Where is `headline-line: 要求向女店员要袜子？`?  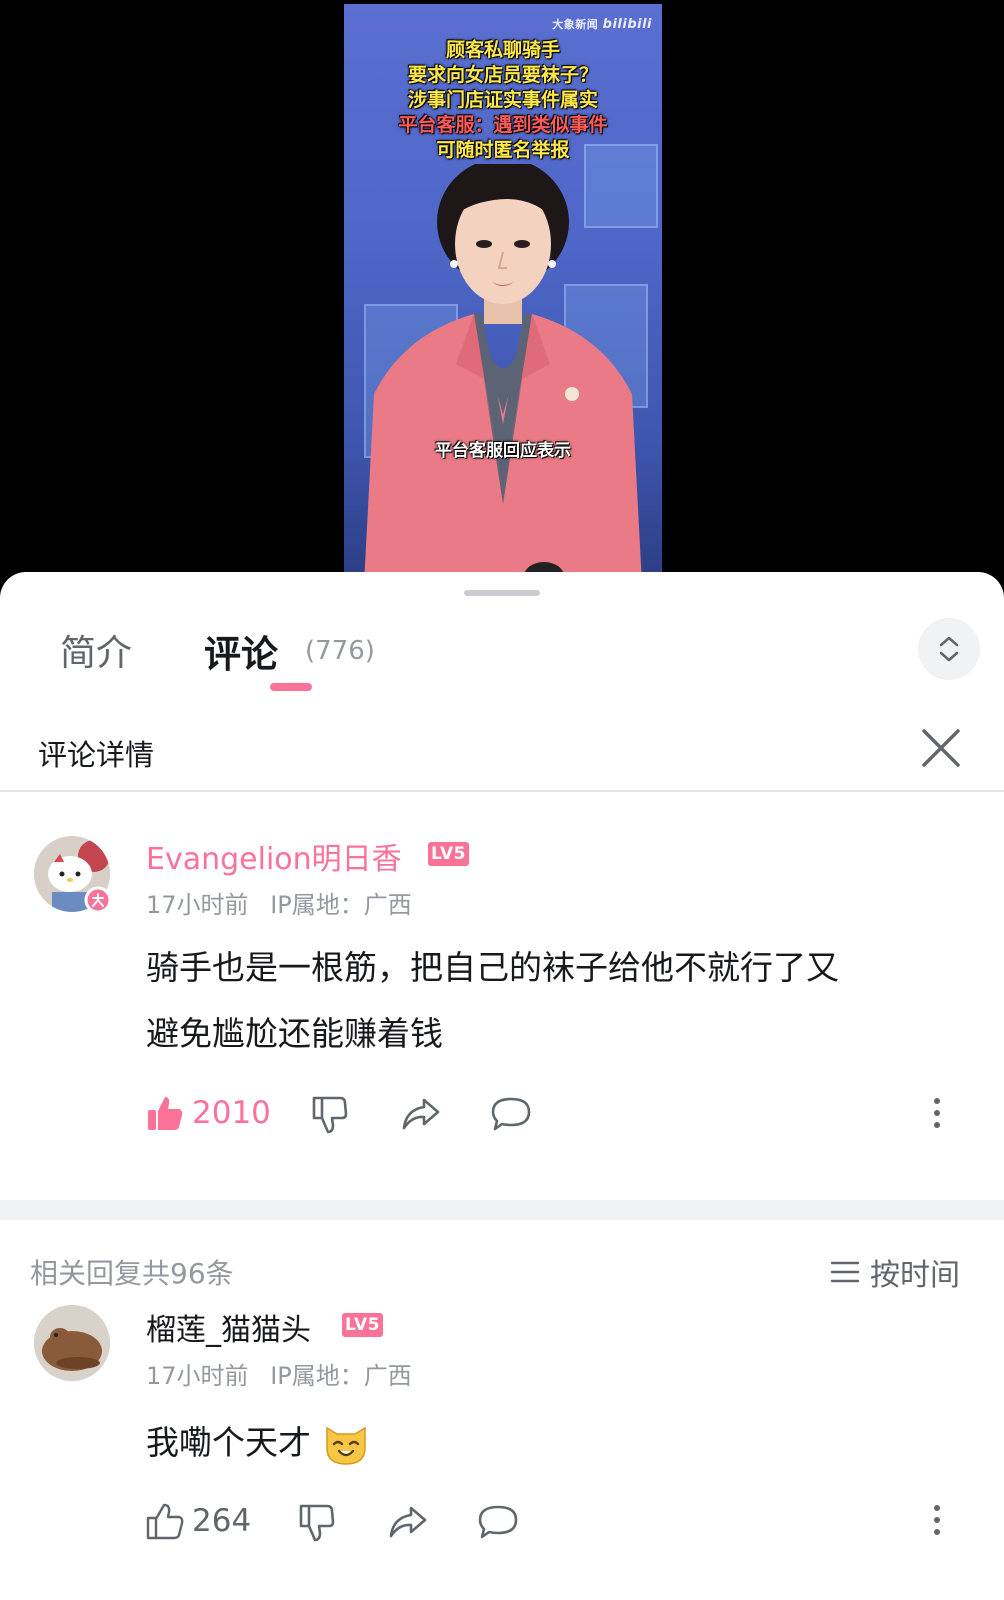 headline-line: 要求向女店员要袜子？ is located at coordinates (502, 75).